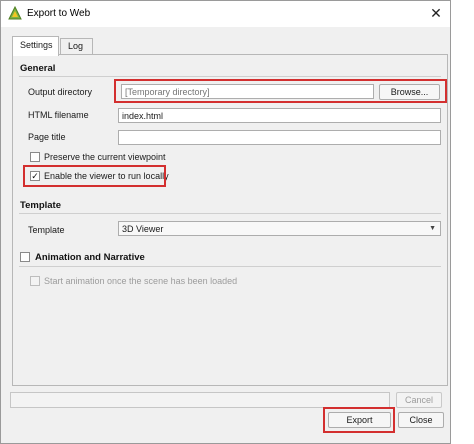  What do you see at coordinates (279, 137) in the screenshot?
I see `page-title-field` at bounding box center [279, 137].